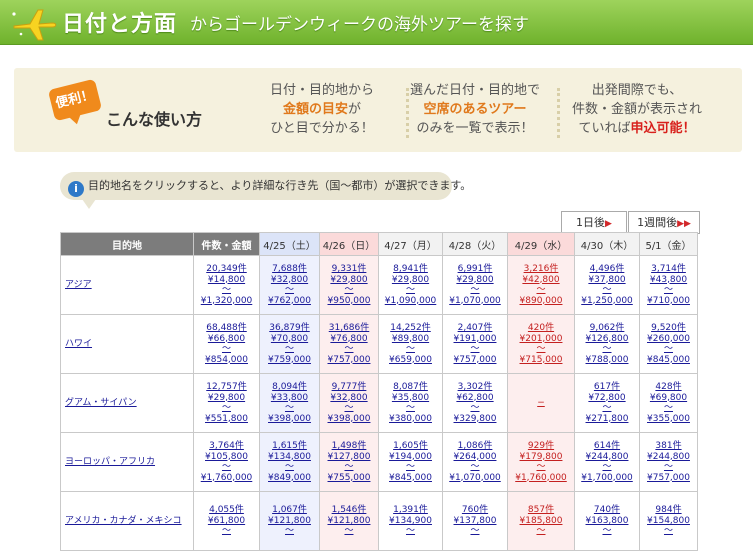 This screenshot has height=551, width=753. What do you see at coordinates (101, 403) in the screenshot?
I see `destination-link: グアム・サイパン` at bounding box center [101, 403].